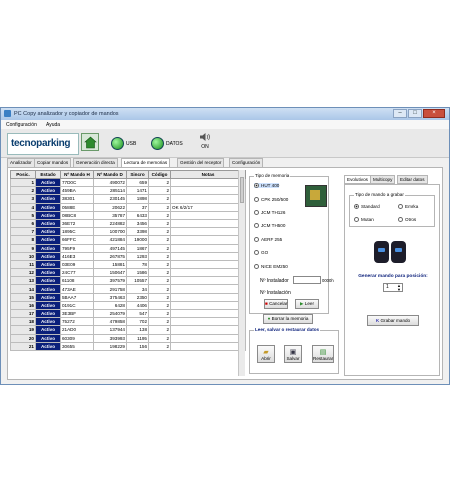  What do you see at coordinates (110, 223) in the screenshot?
I see `table-cell: 224882` at bounding box center [110, 223].